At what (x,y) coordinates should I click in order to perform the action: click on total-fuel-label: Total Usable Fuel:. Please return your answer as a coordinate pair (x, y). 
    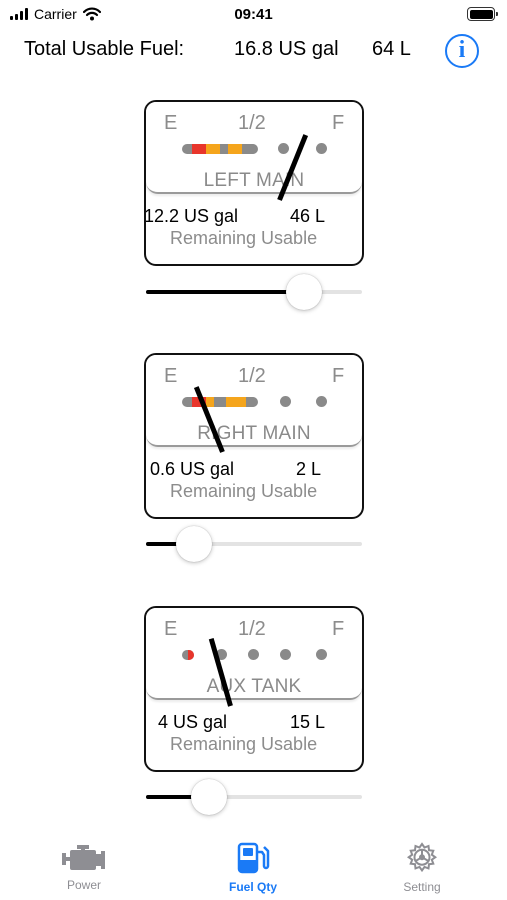
    Looking at the image, I should click on (104, 49).